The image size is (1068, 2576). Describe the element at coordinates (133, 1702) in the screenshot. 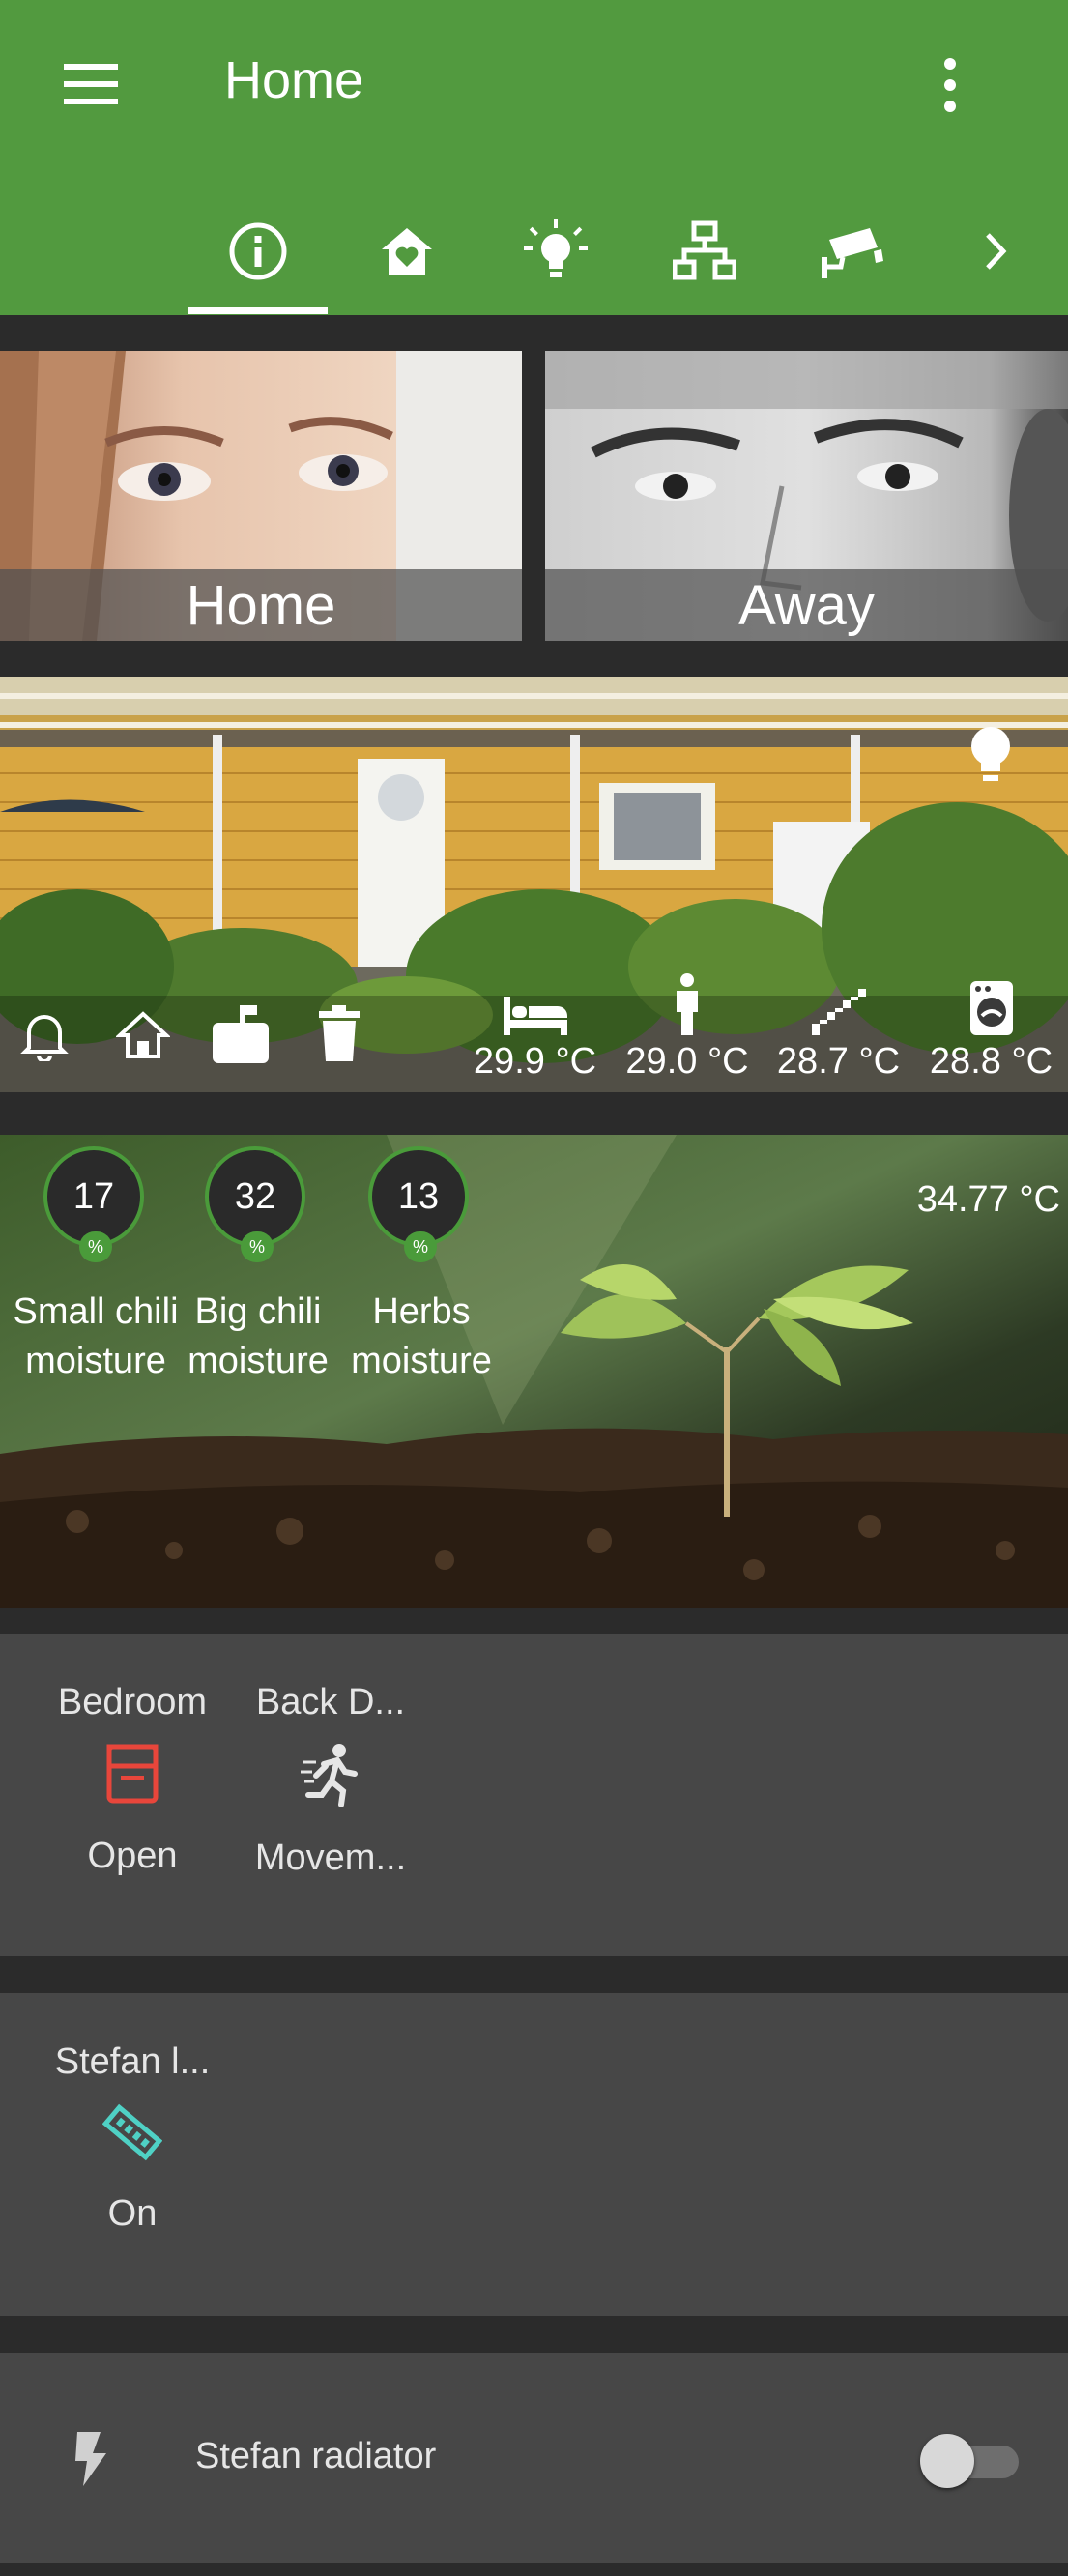

I see `entity-name: Bedroom` at that location.